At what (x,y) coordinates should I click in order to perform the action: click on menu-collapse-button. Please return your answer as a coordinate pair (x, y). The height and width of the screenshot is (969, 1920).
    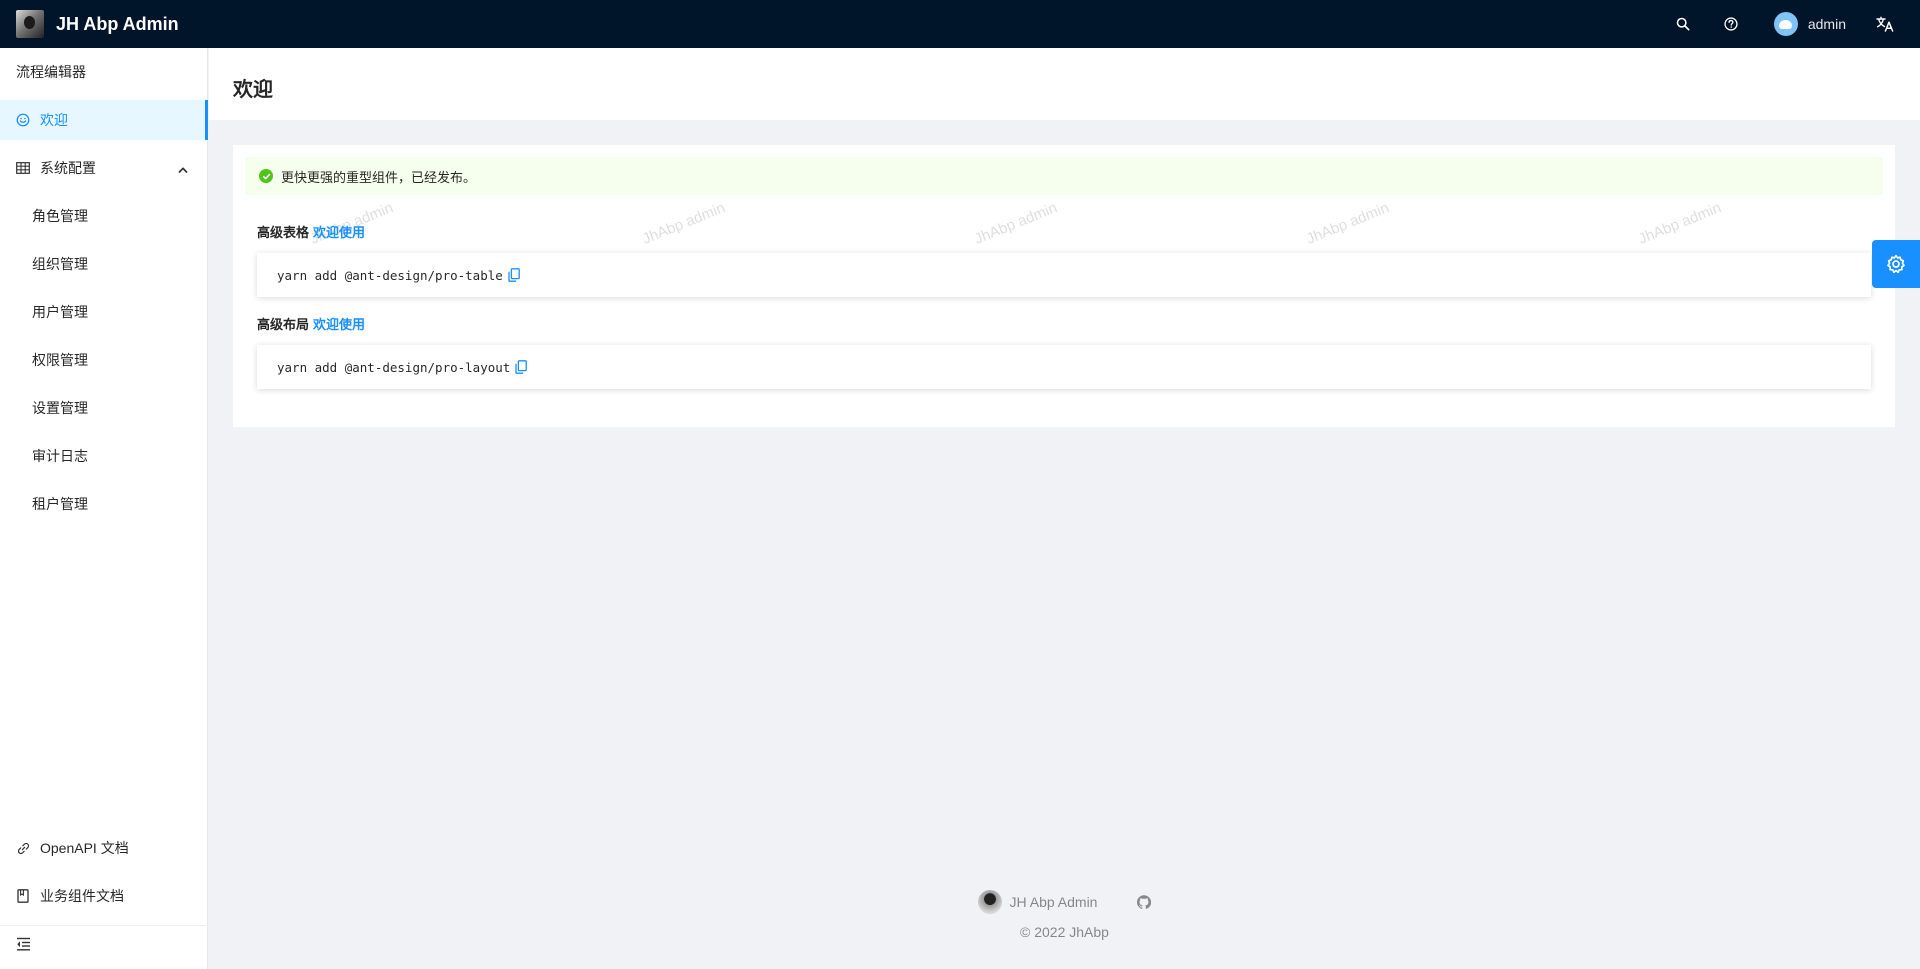
    Looking at the image, I should click on (24, 945).